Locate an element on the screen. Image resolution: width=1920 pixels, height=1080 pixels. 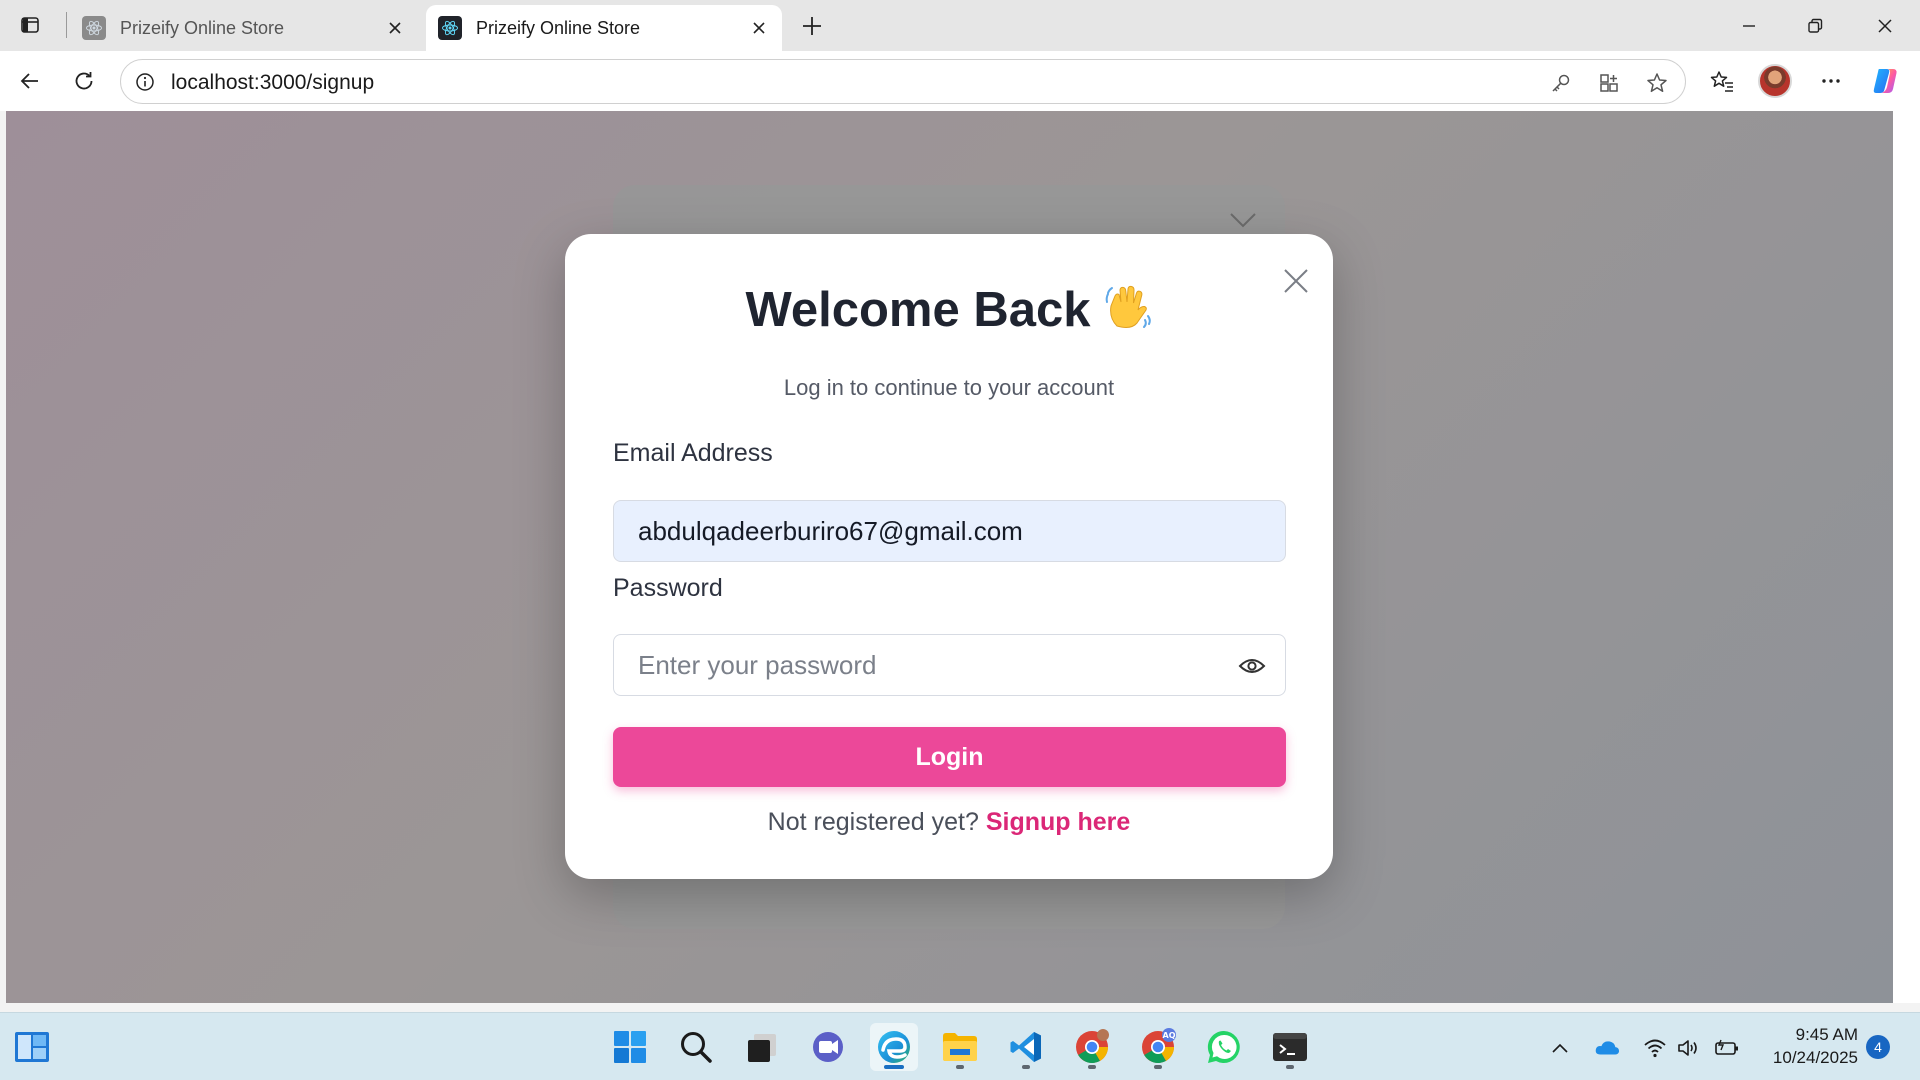
url-text: localhost:3000/signup is located at coordinates (272, 83).